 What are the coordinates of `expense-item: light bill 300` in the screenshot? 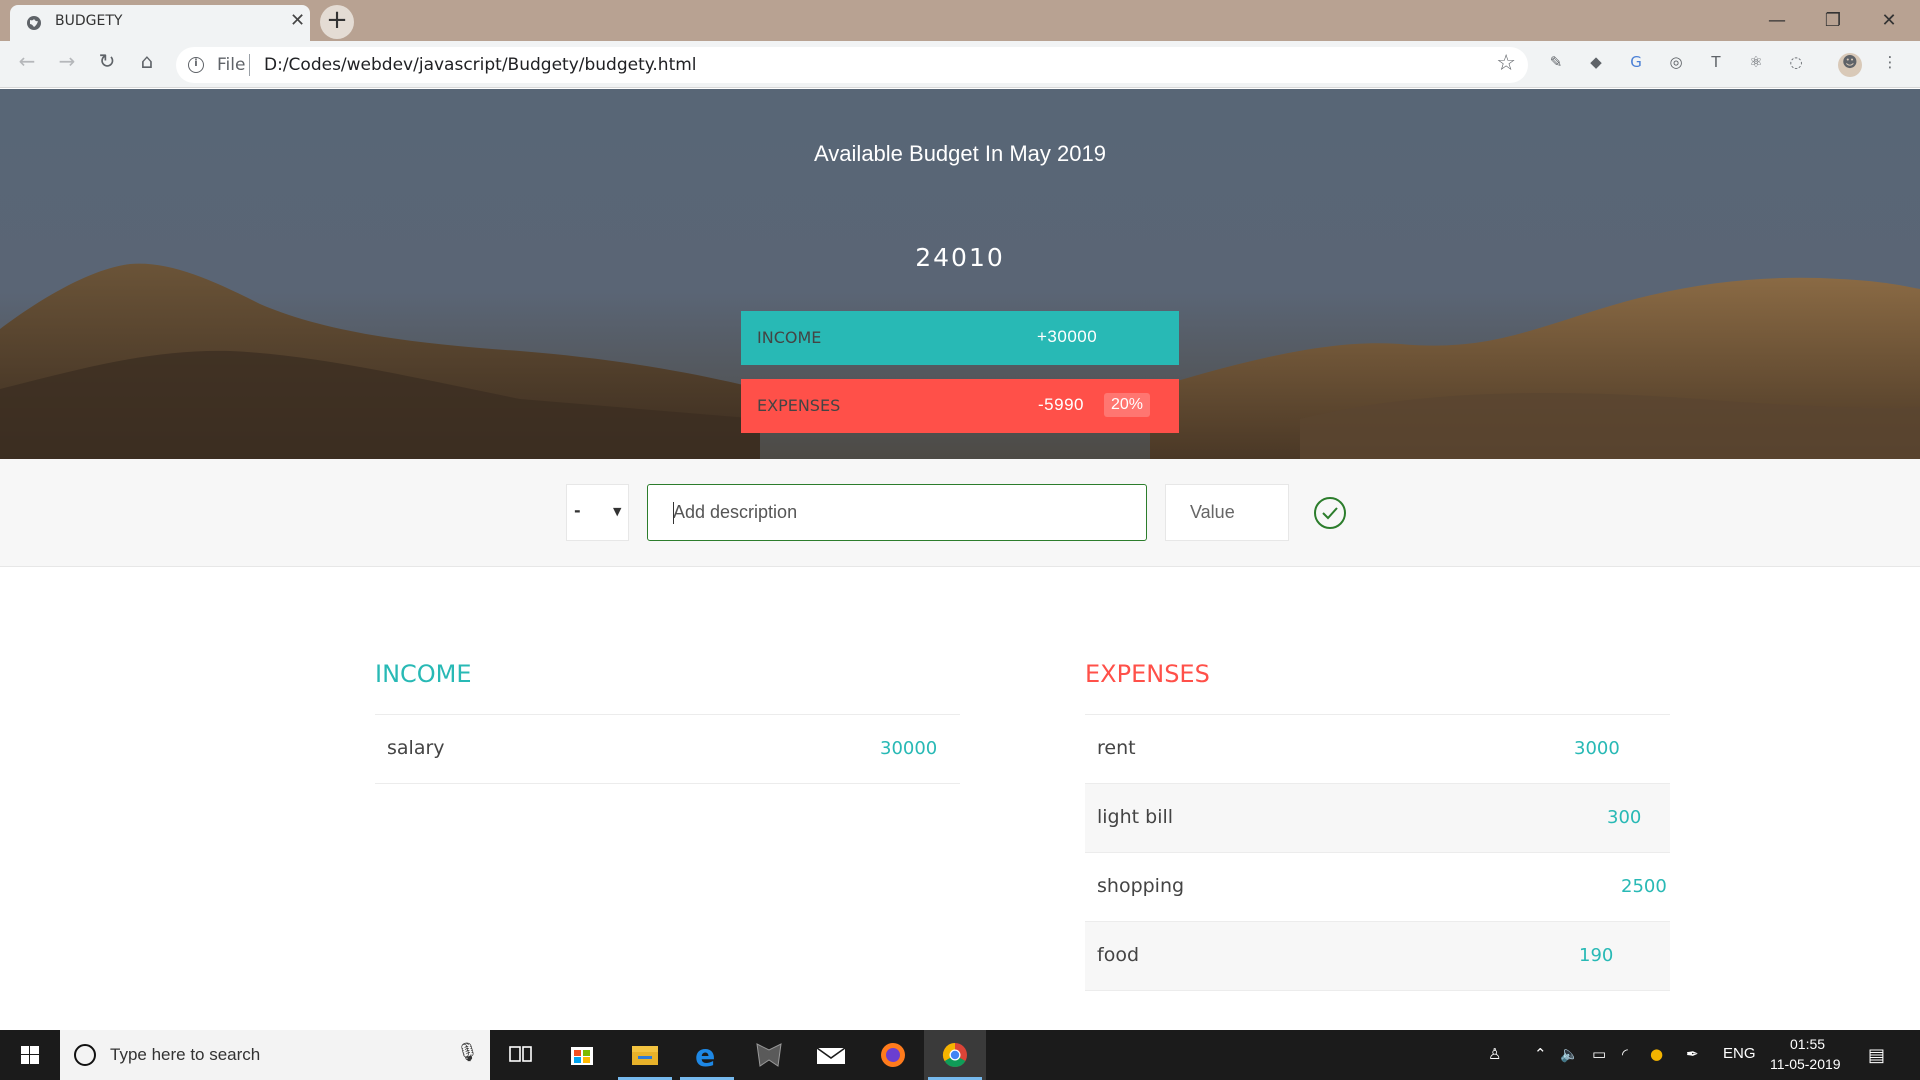 It's located at (1377, 818).